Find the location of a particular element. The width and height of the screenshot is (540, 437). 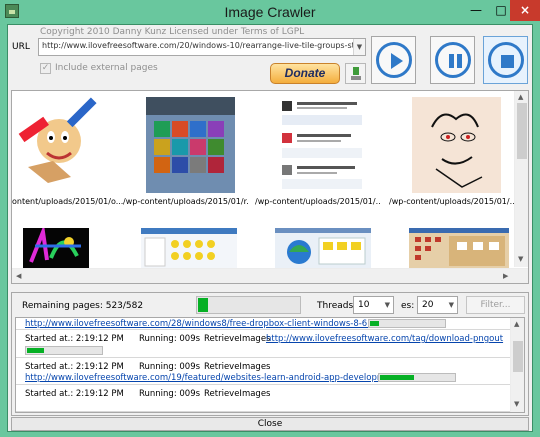

pause-icon is located at coordinates (453, 60).